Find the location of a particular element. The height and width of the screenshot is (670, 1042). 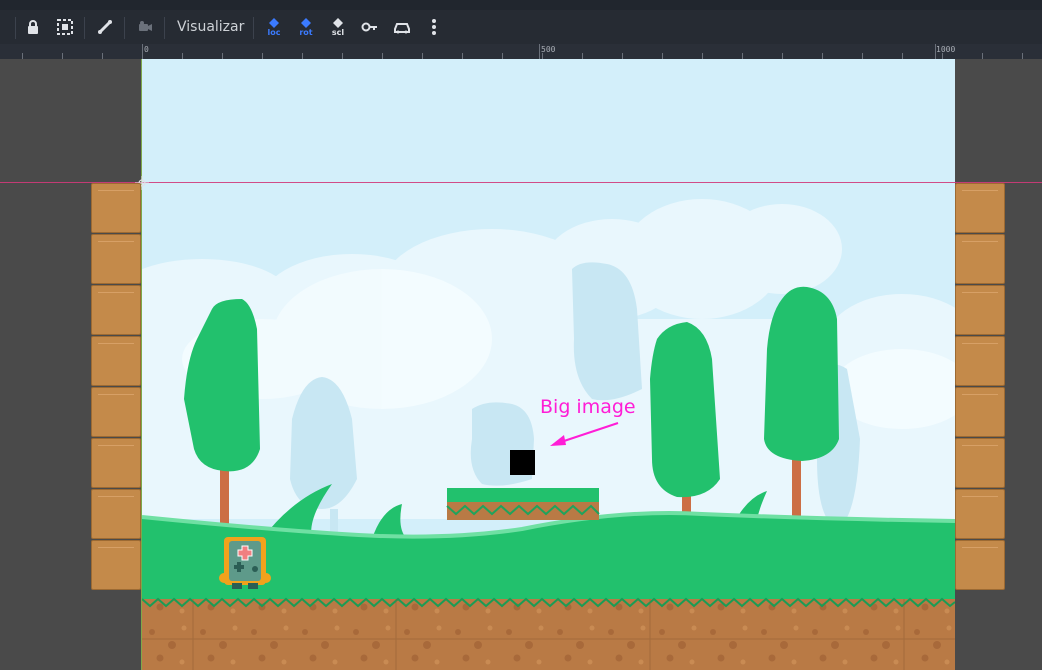

car-icon is located at coordinates (402, 28).